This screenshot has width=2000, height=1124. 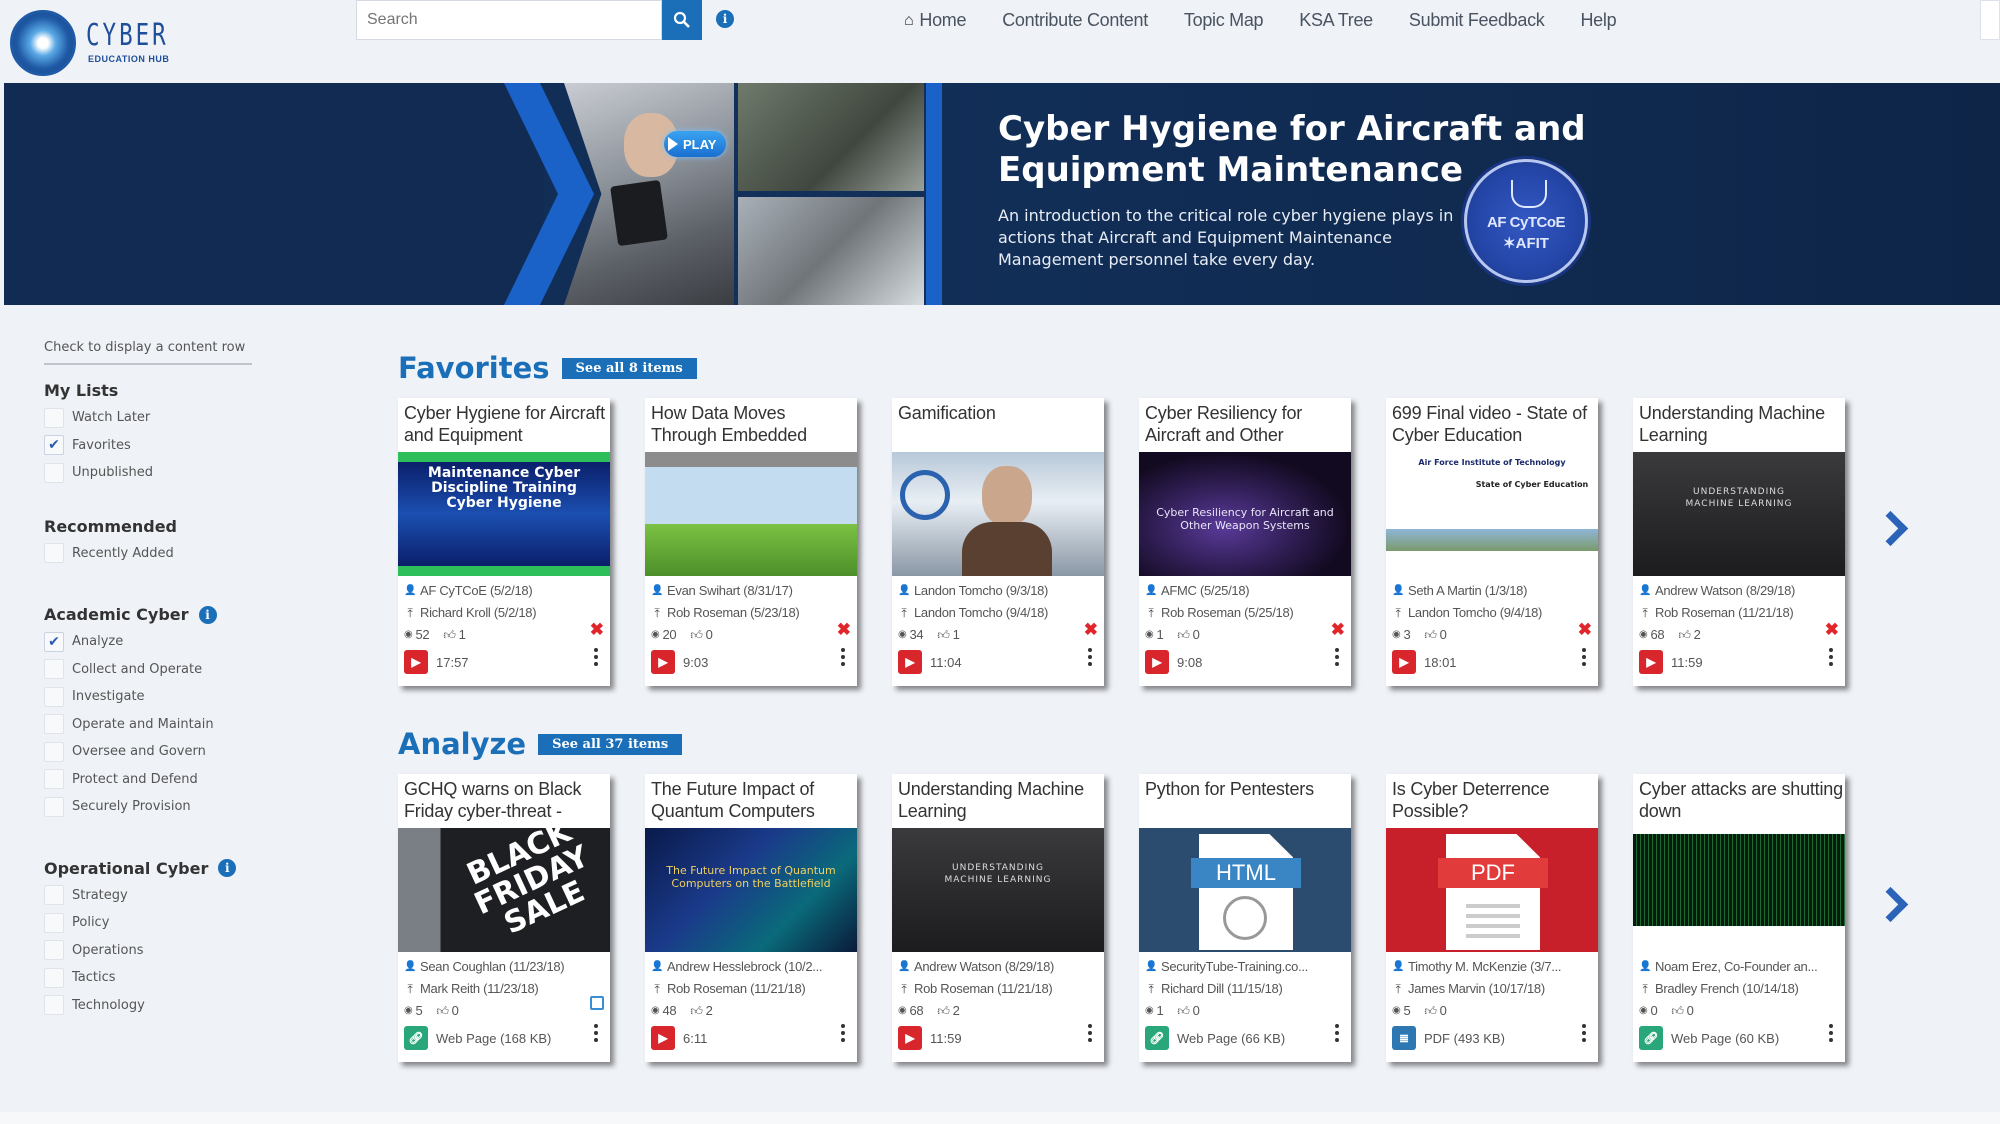 I want to click on nav-home: ⌂ Home, so click(x=935, y=20).